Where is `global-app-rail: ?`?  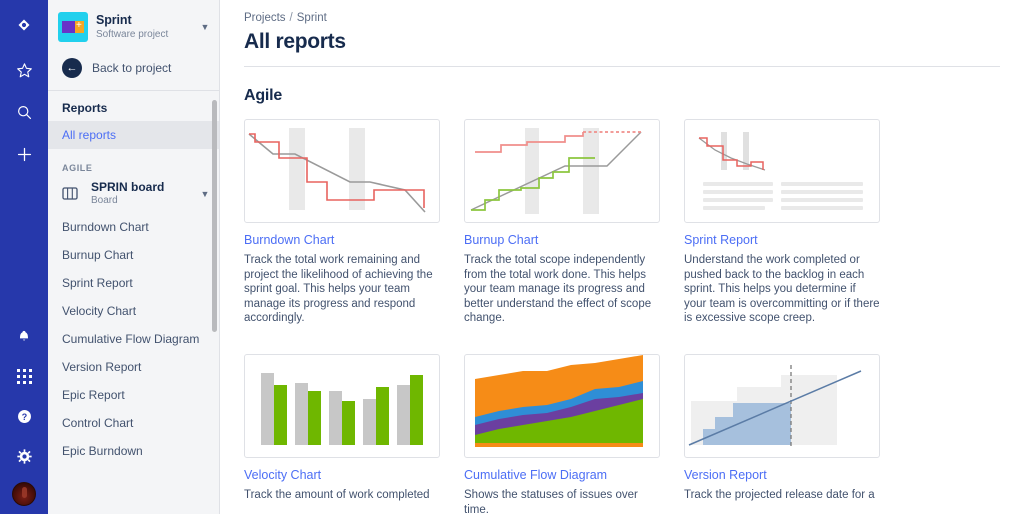
global-app-rail: ? is located at coordinates (24, 257).